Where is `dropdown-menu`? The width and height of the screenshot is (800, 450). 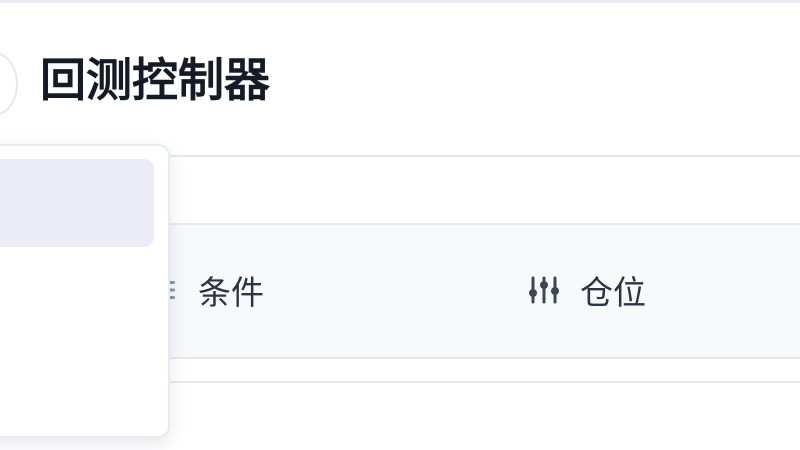
dropdown-menu is located at coordinates (85, 291).